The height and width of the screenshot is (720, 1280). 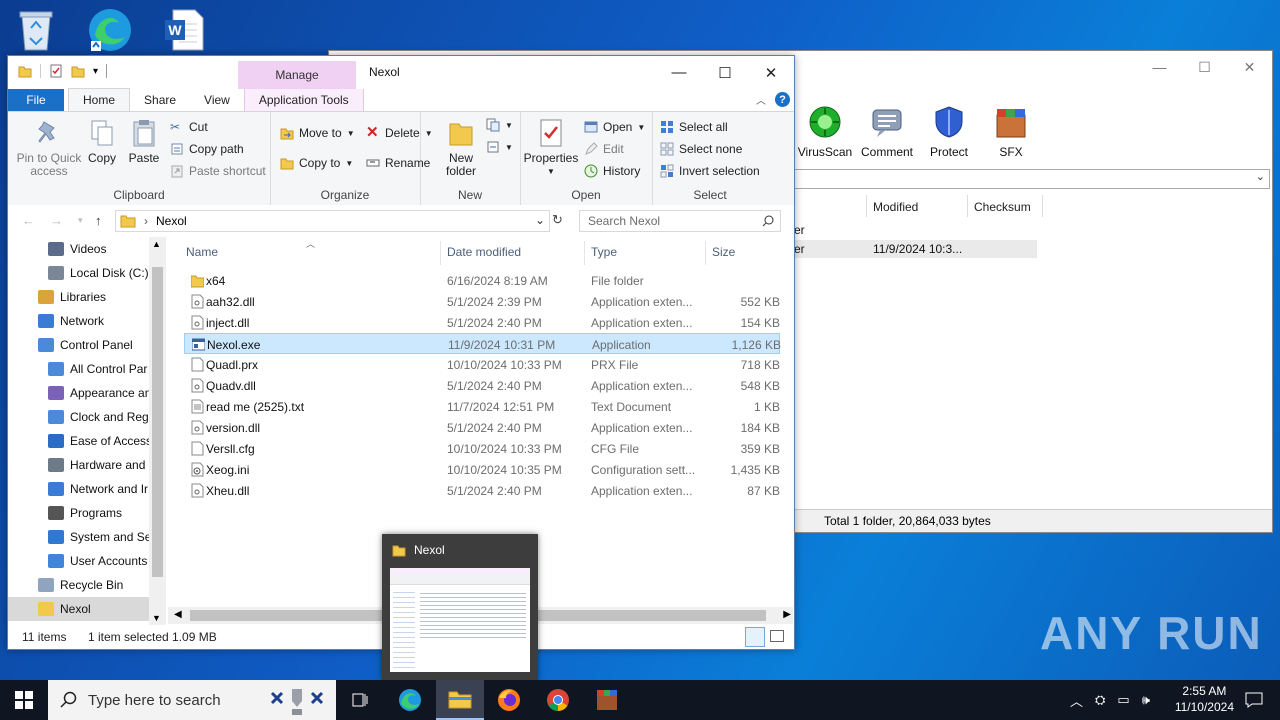 I want to click on taskbar-winrar, so click(x=607, y=700).